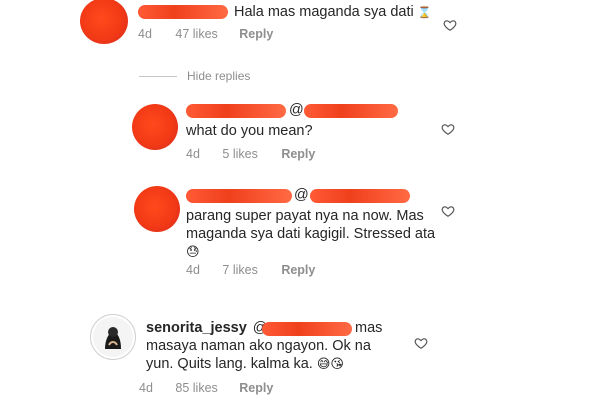 The width and height of the screenshot is (602, 412). Describe the element at coordinates (337, 363) in the screenshot. I see `kiss-face-icon: 😘` at that location.